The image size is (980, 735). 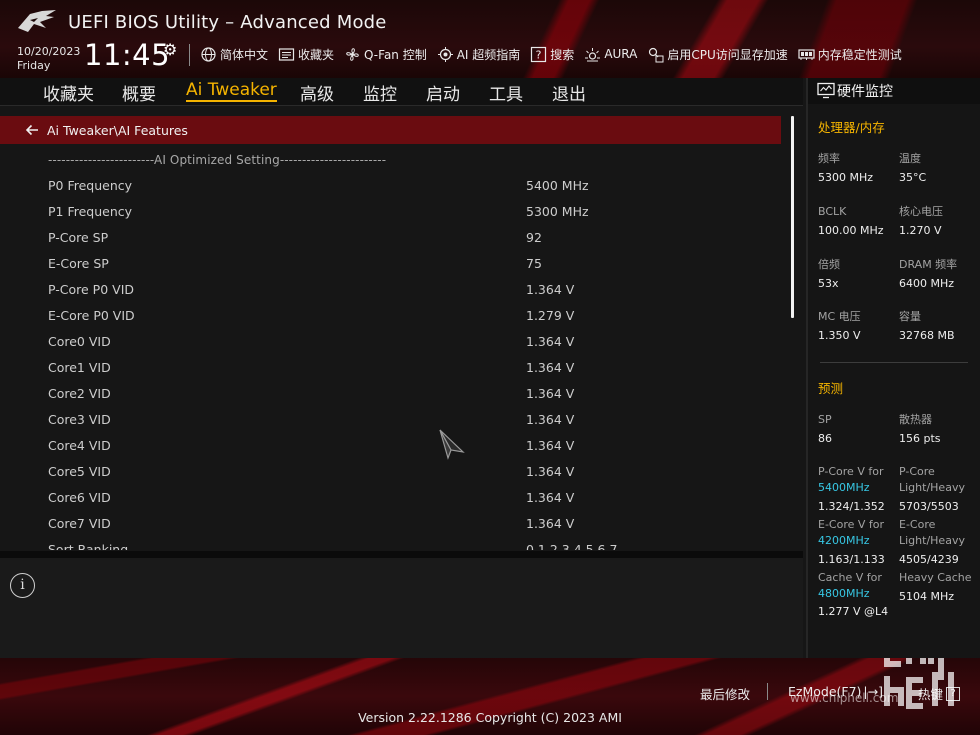 I want to click on tab-overview: 概要, so click(x=139, y=92).